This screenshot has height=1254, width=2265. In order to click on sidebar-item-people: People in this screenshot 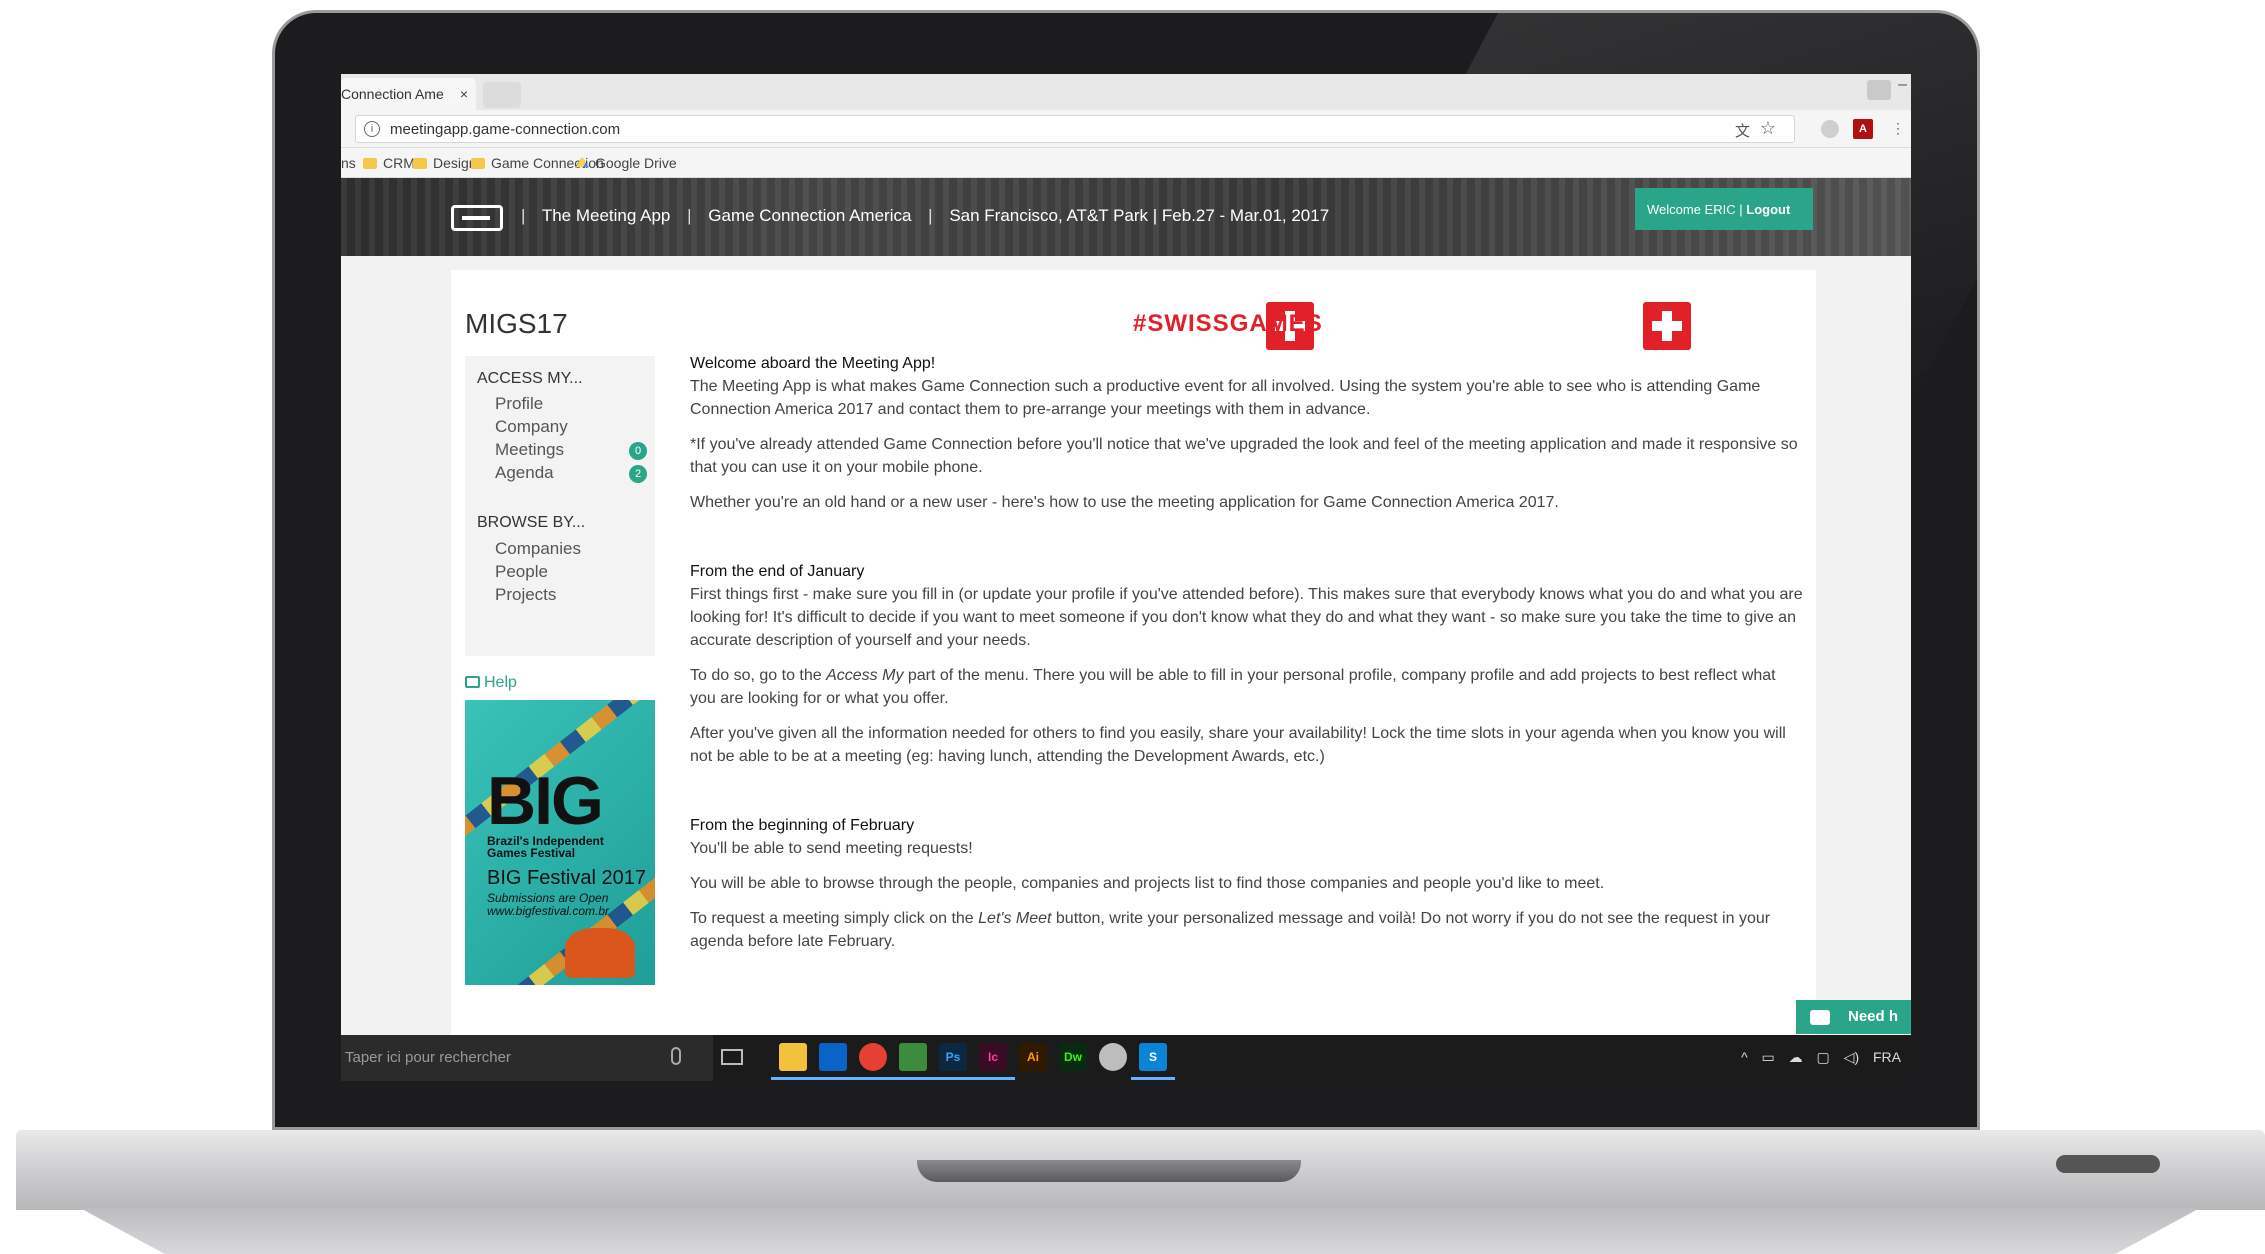, I will do `click(521, 572)`.